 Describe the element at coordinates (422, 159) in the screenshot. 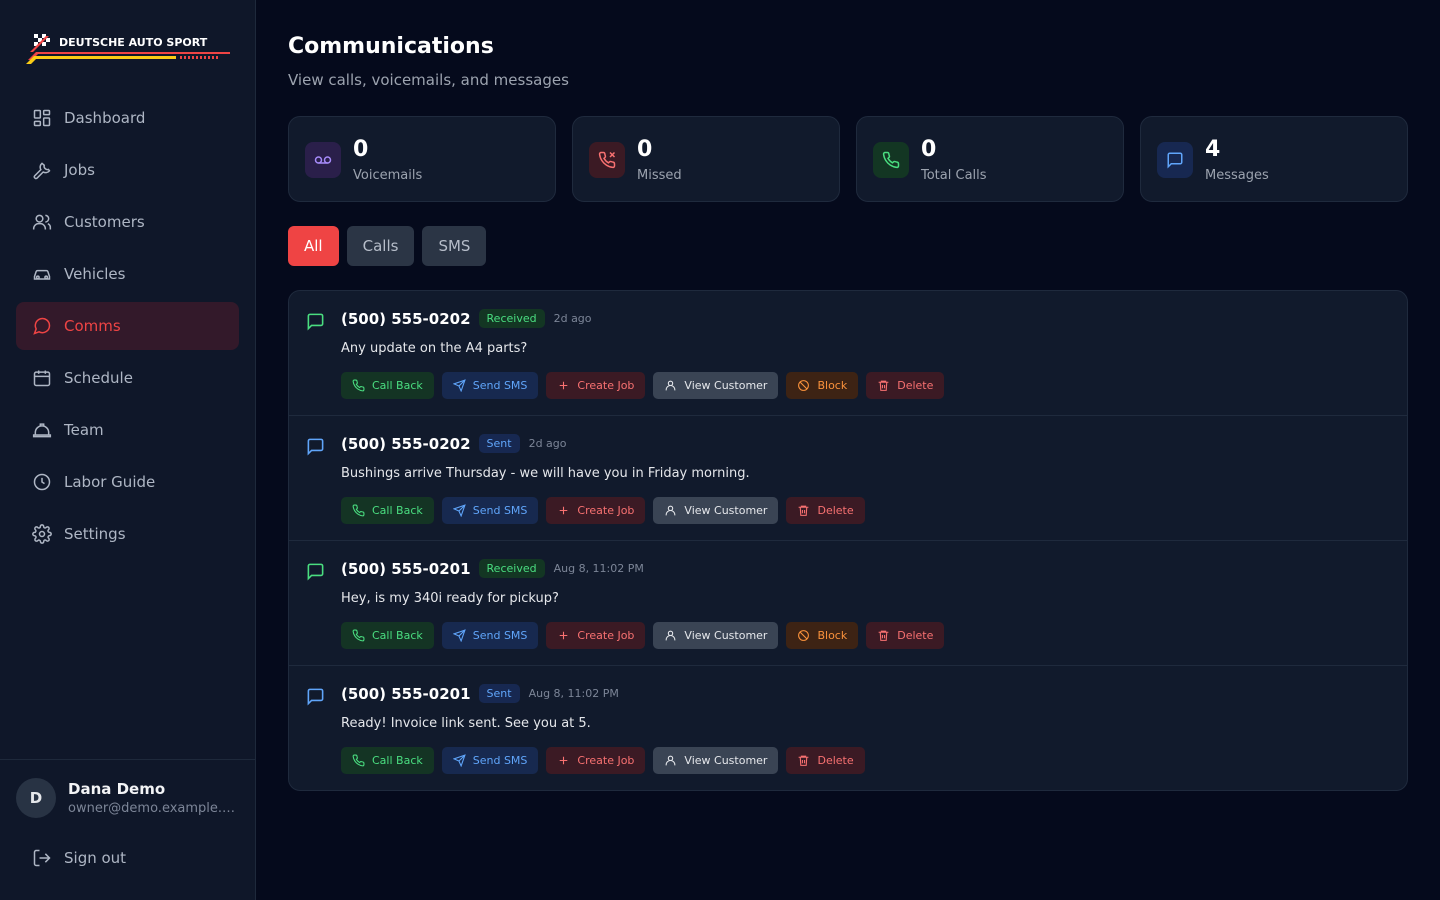

I see `stat-card-voicemails: 0 Voicemails` at that location.